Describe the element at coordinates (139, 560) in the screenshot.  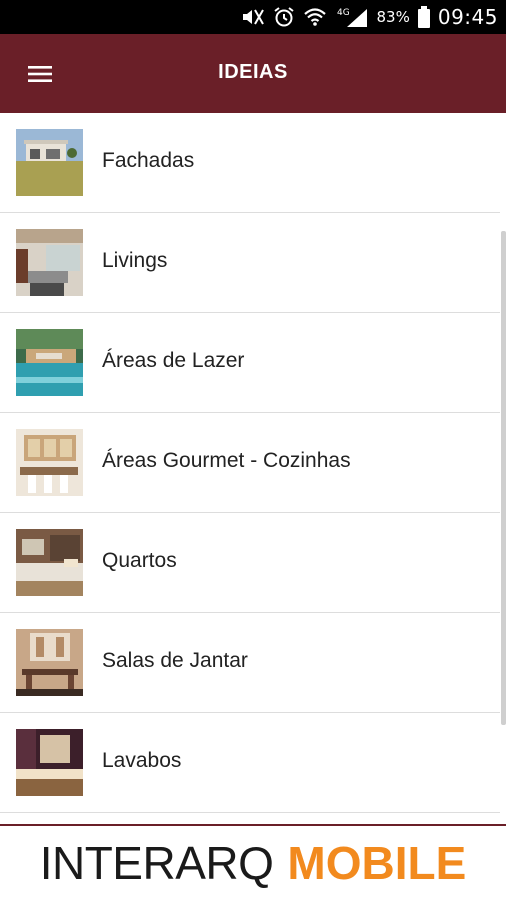
I see `list-item-label: Quartos` at that location.